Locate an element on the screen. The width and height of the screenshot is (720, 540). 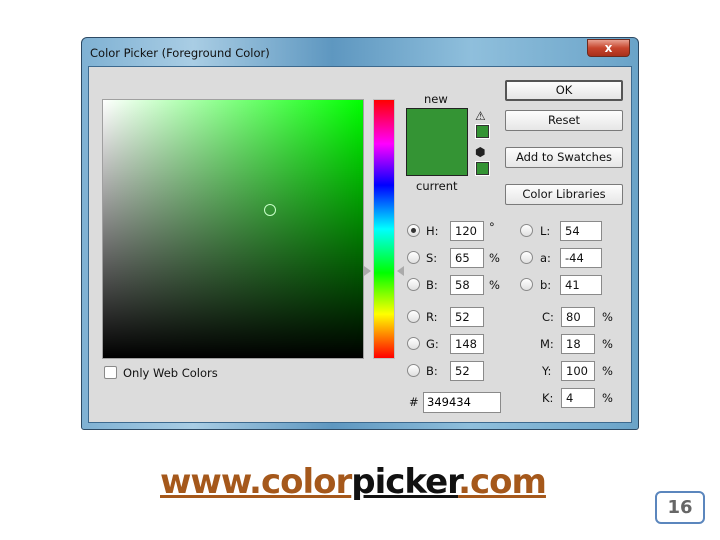
saturation-input: 65 is located at coordinates (467, 258).